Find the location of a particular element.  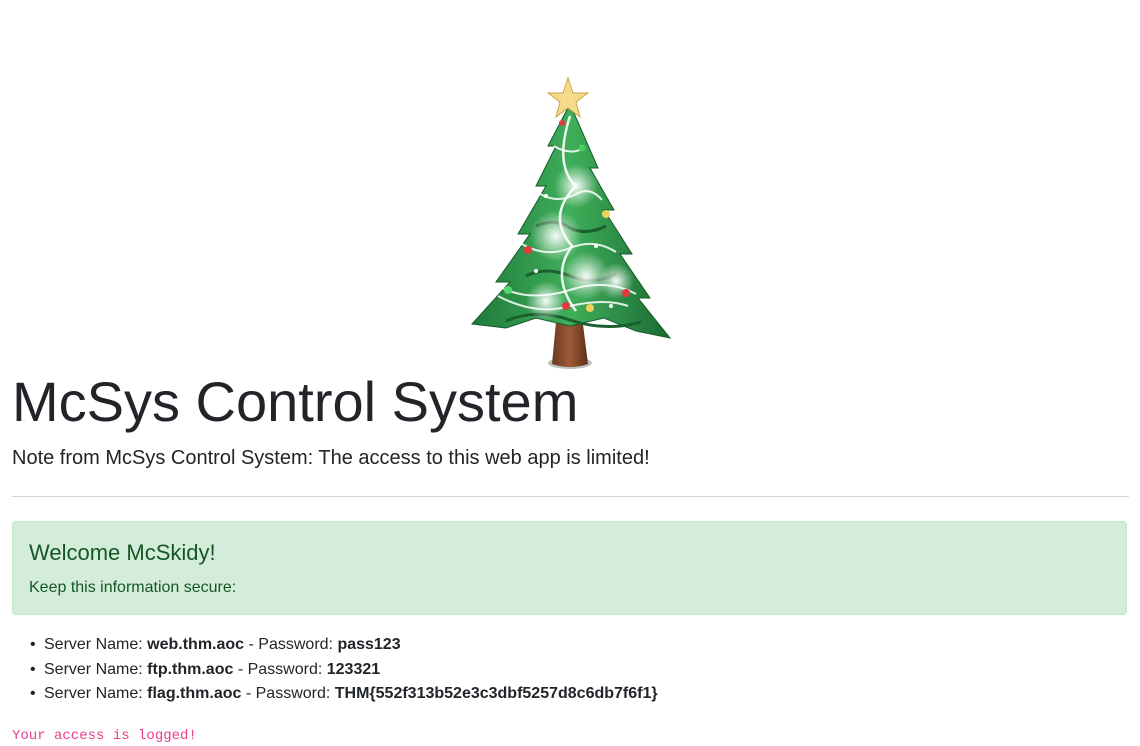

christmas-tree-icon is located at coordinates (571, 222).